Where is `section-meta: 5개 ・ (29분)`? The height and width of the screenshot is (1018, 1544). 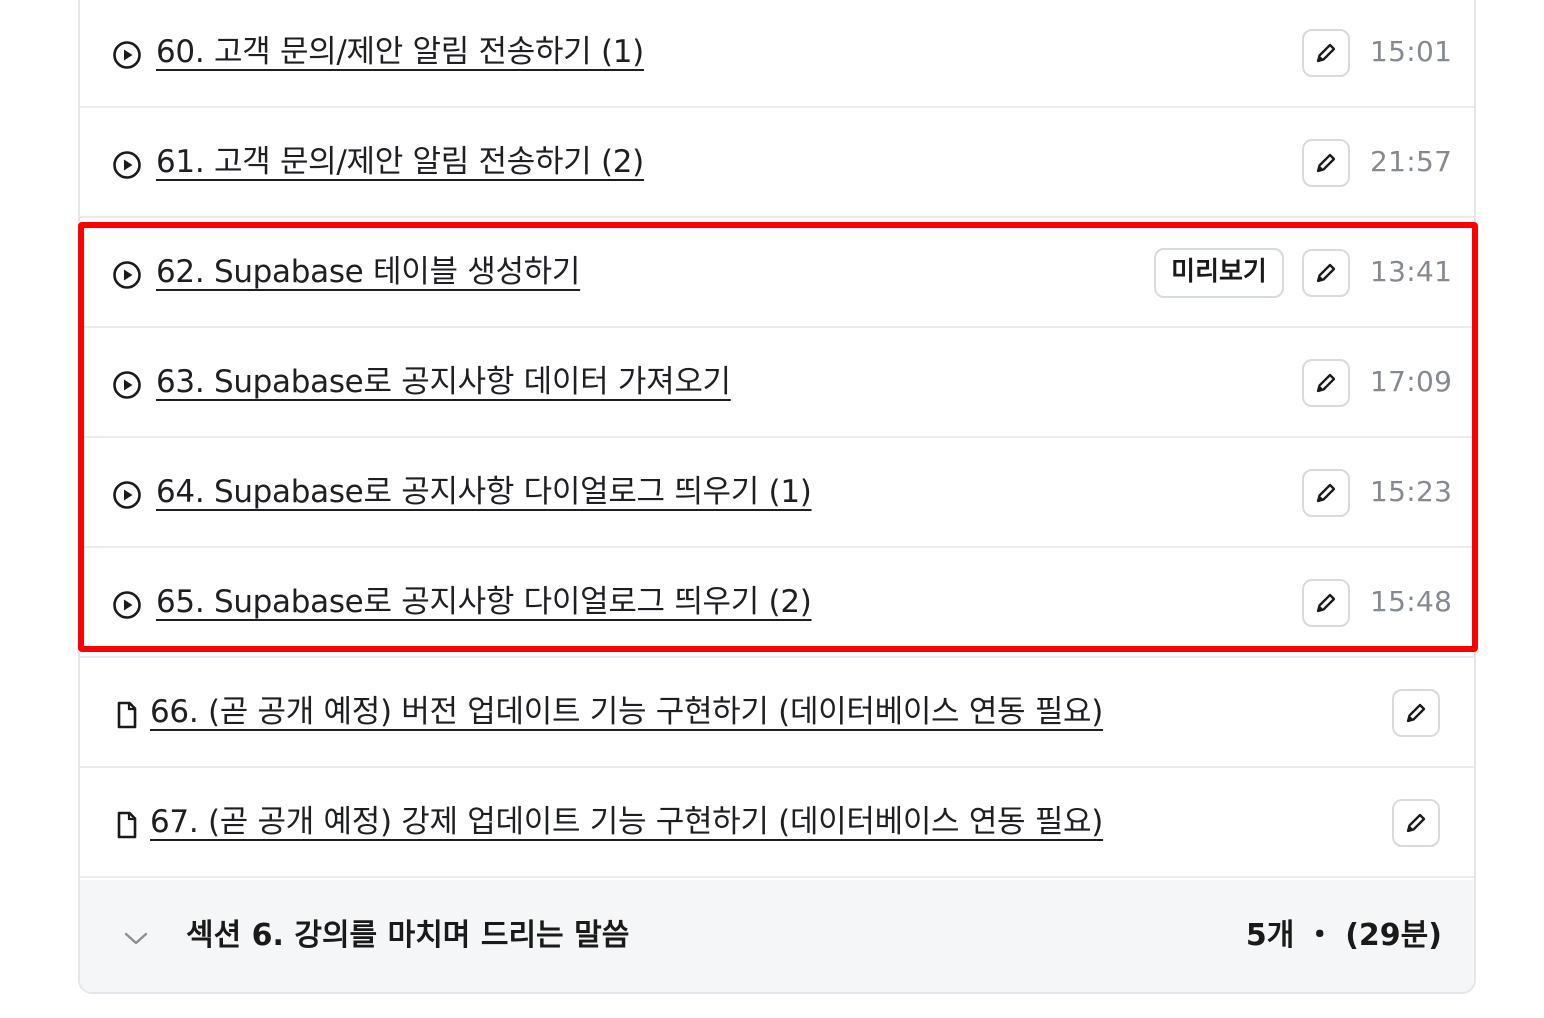
section-meta: 5개 ・ (29분) is located at coordinates (1343, 935).